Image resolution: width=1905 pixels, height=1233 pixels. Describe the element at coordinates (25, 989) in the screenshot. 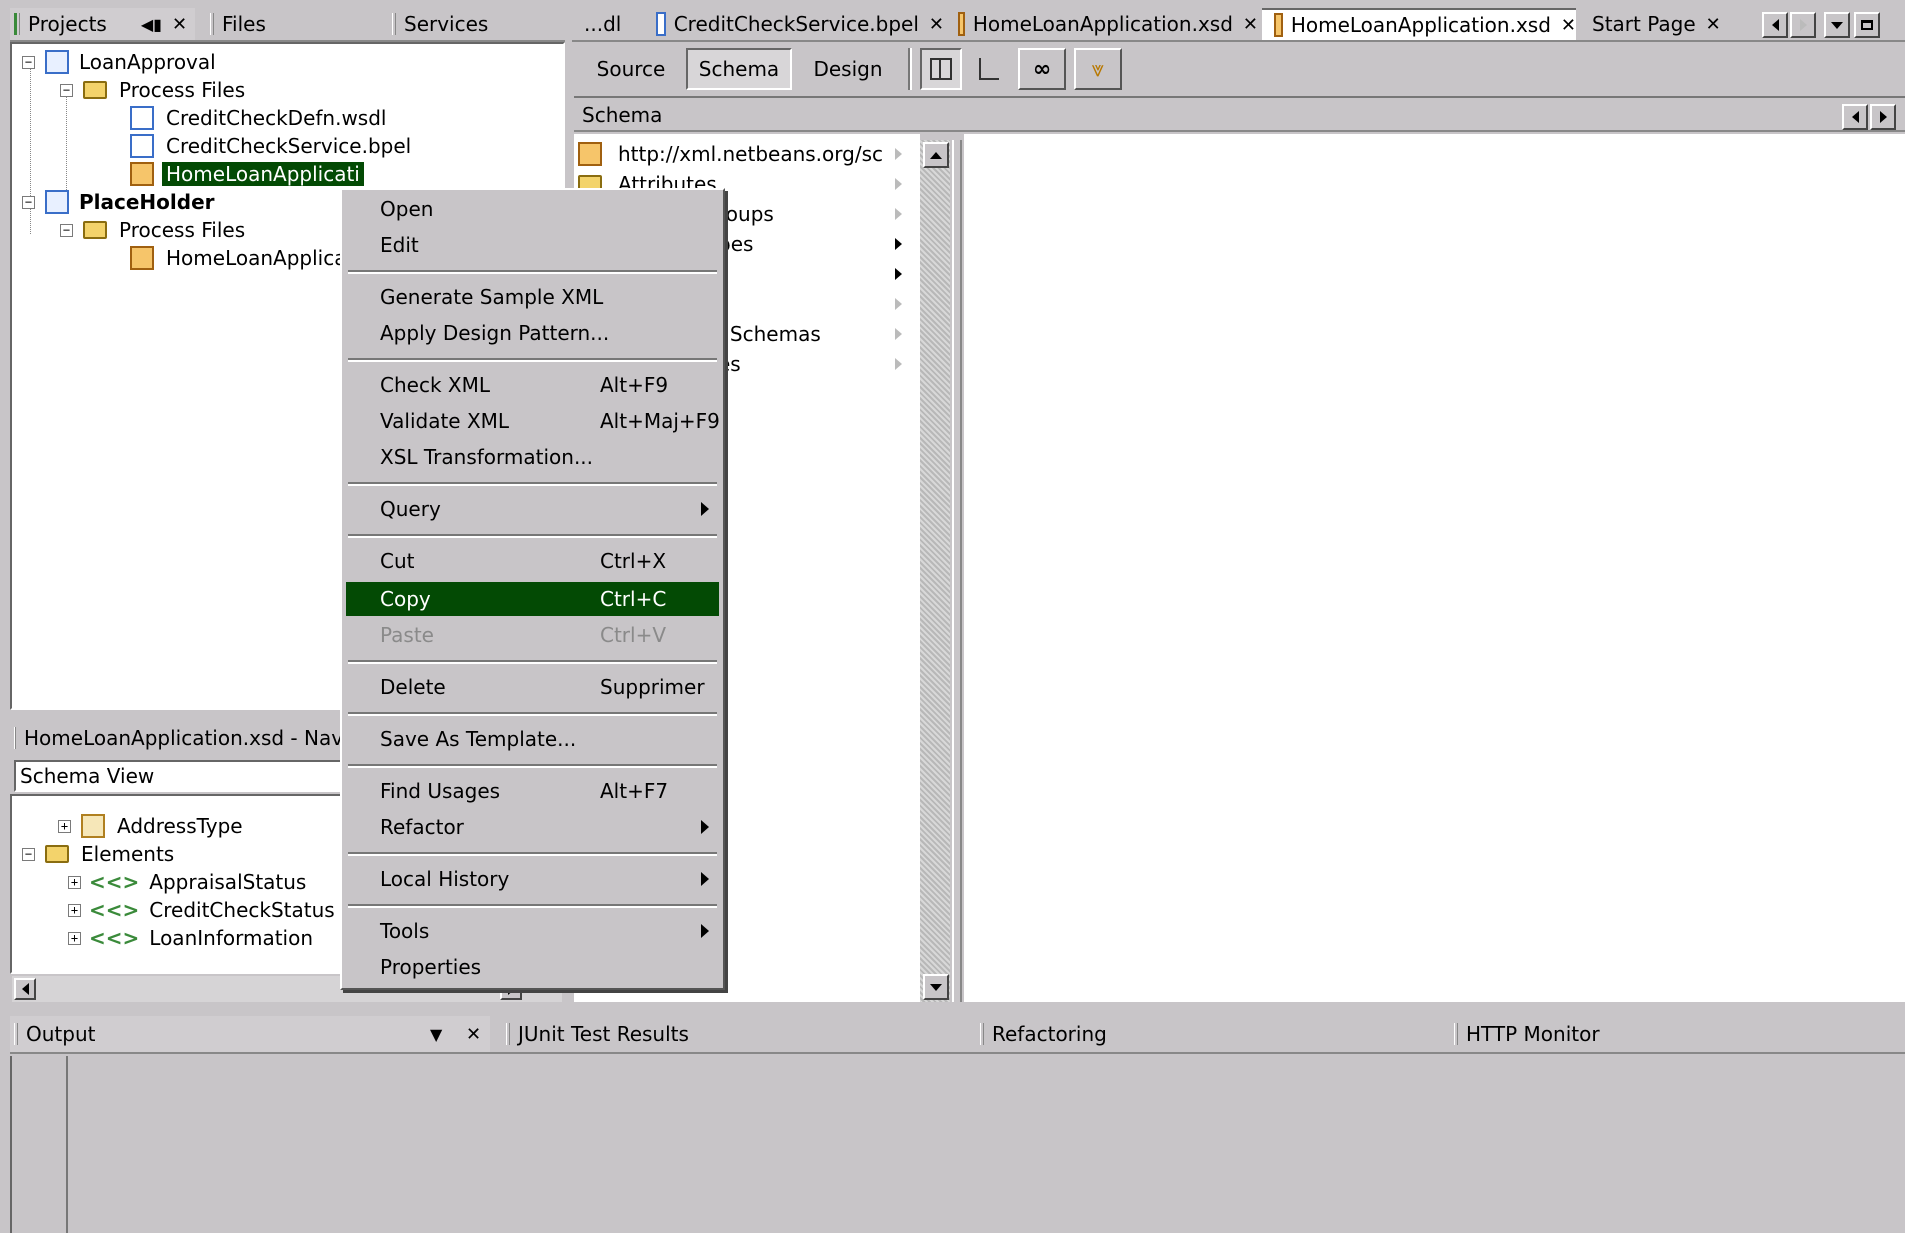

I see `scroll-left-button` at that location.